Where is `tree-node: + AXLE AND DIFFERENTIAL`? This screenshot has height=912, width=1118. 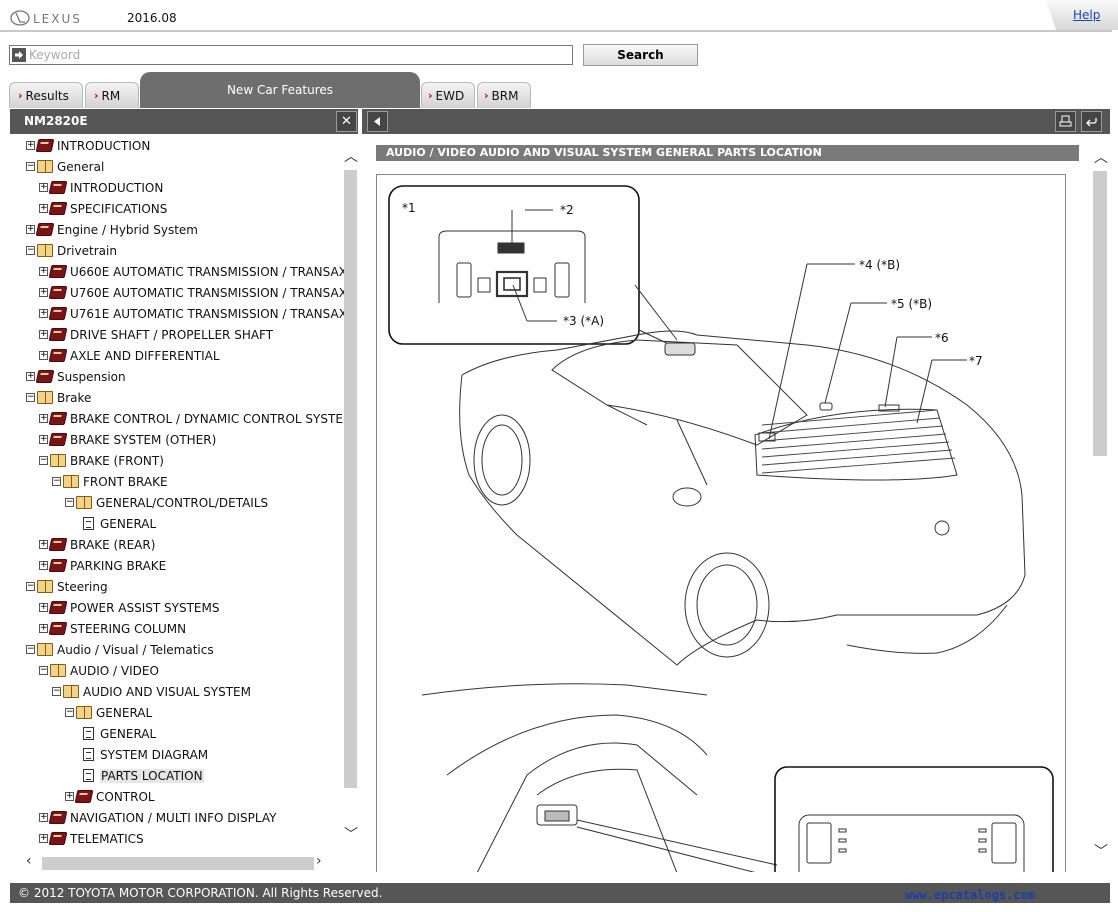 tree-node: + AXLE AND DIFFERENTIAL is located at coordinates (129, 355).